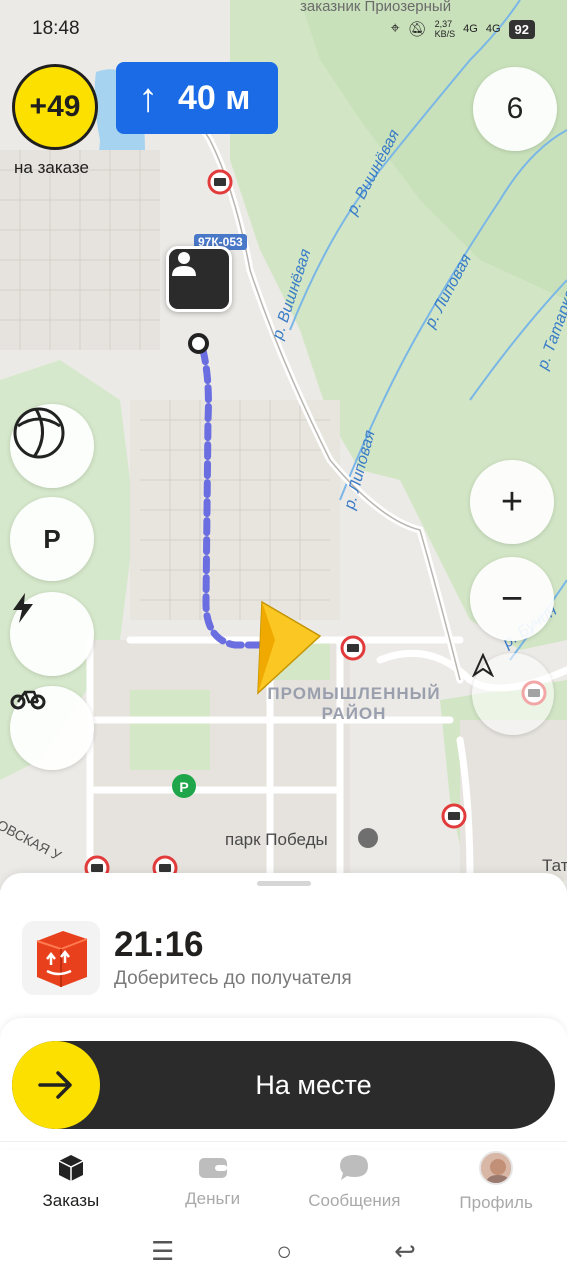 The width and height of the screenshot is (567, 1280). What do you see at coordinates (276, 839) in the screenshot?
I see `map-label-park: парк Победы` at bounding box center [276, 839].